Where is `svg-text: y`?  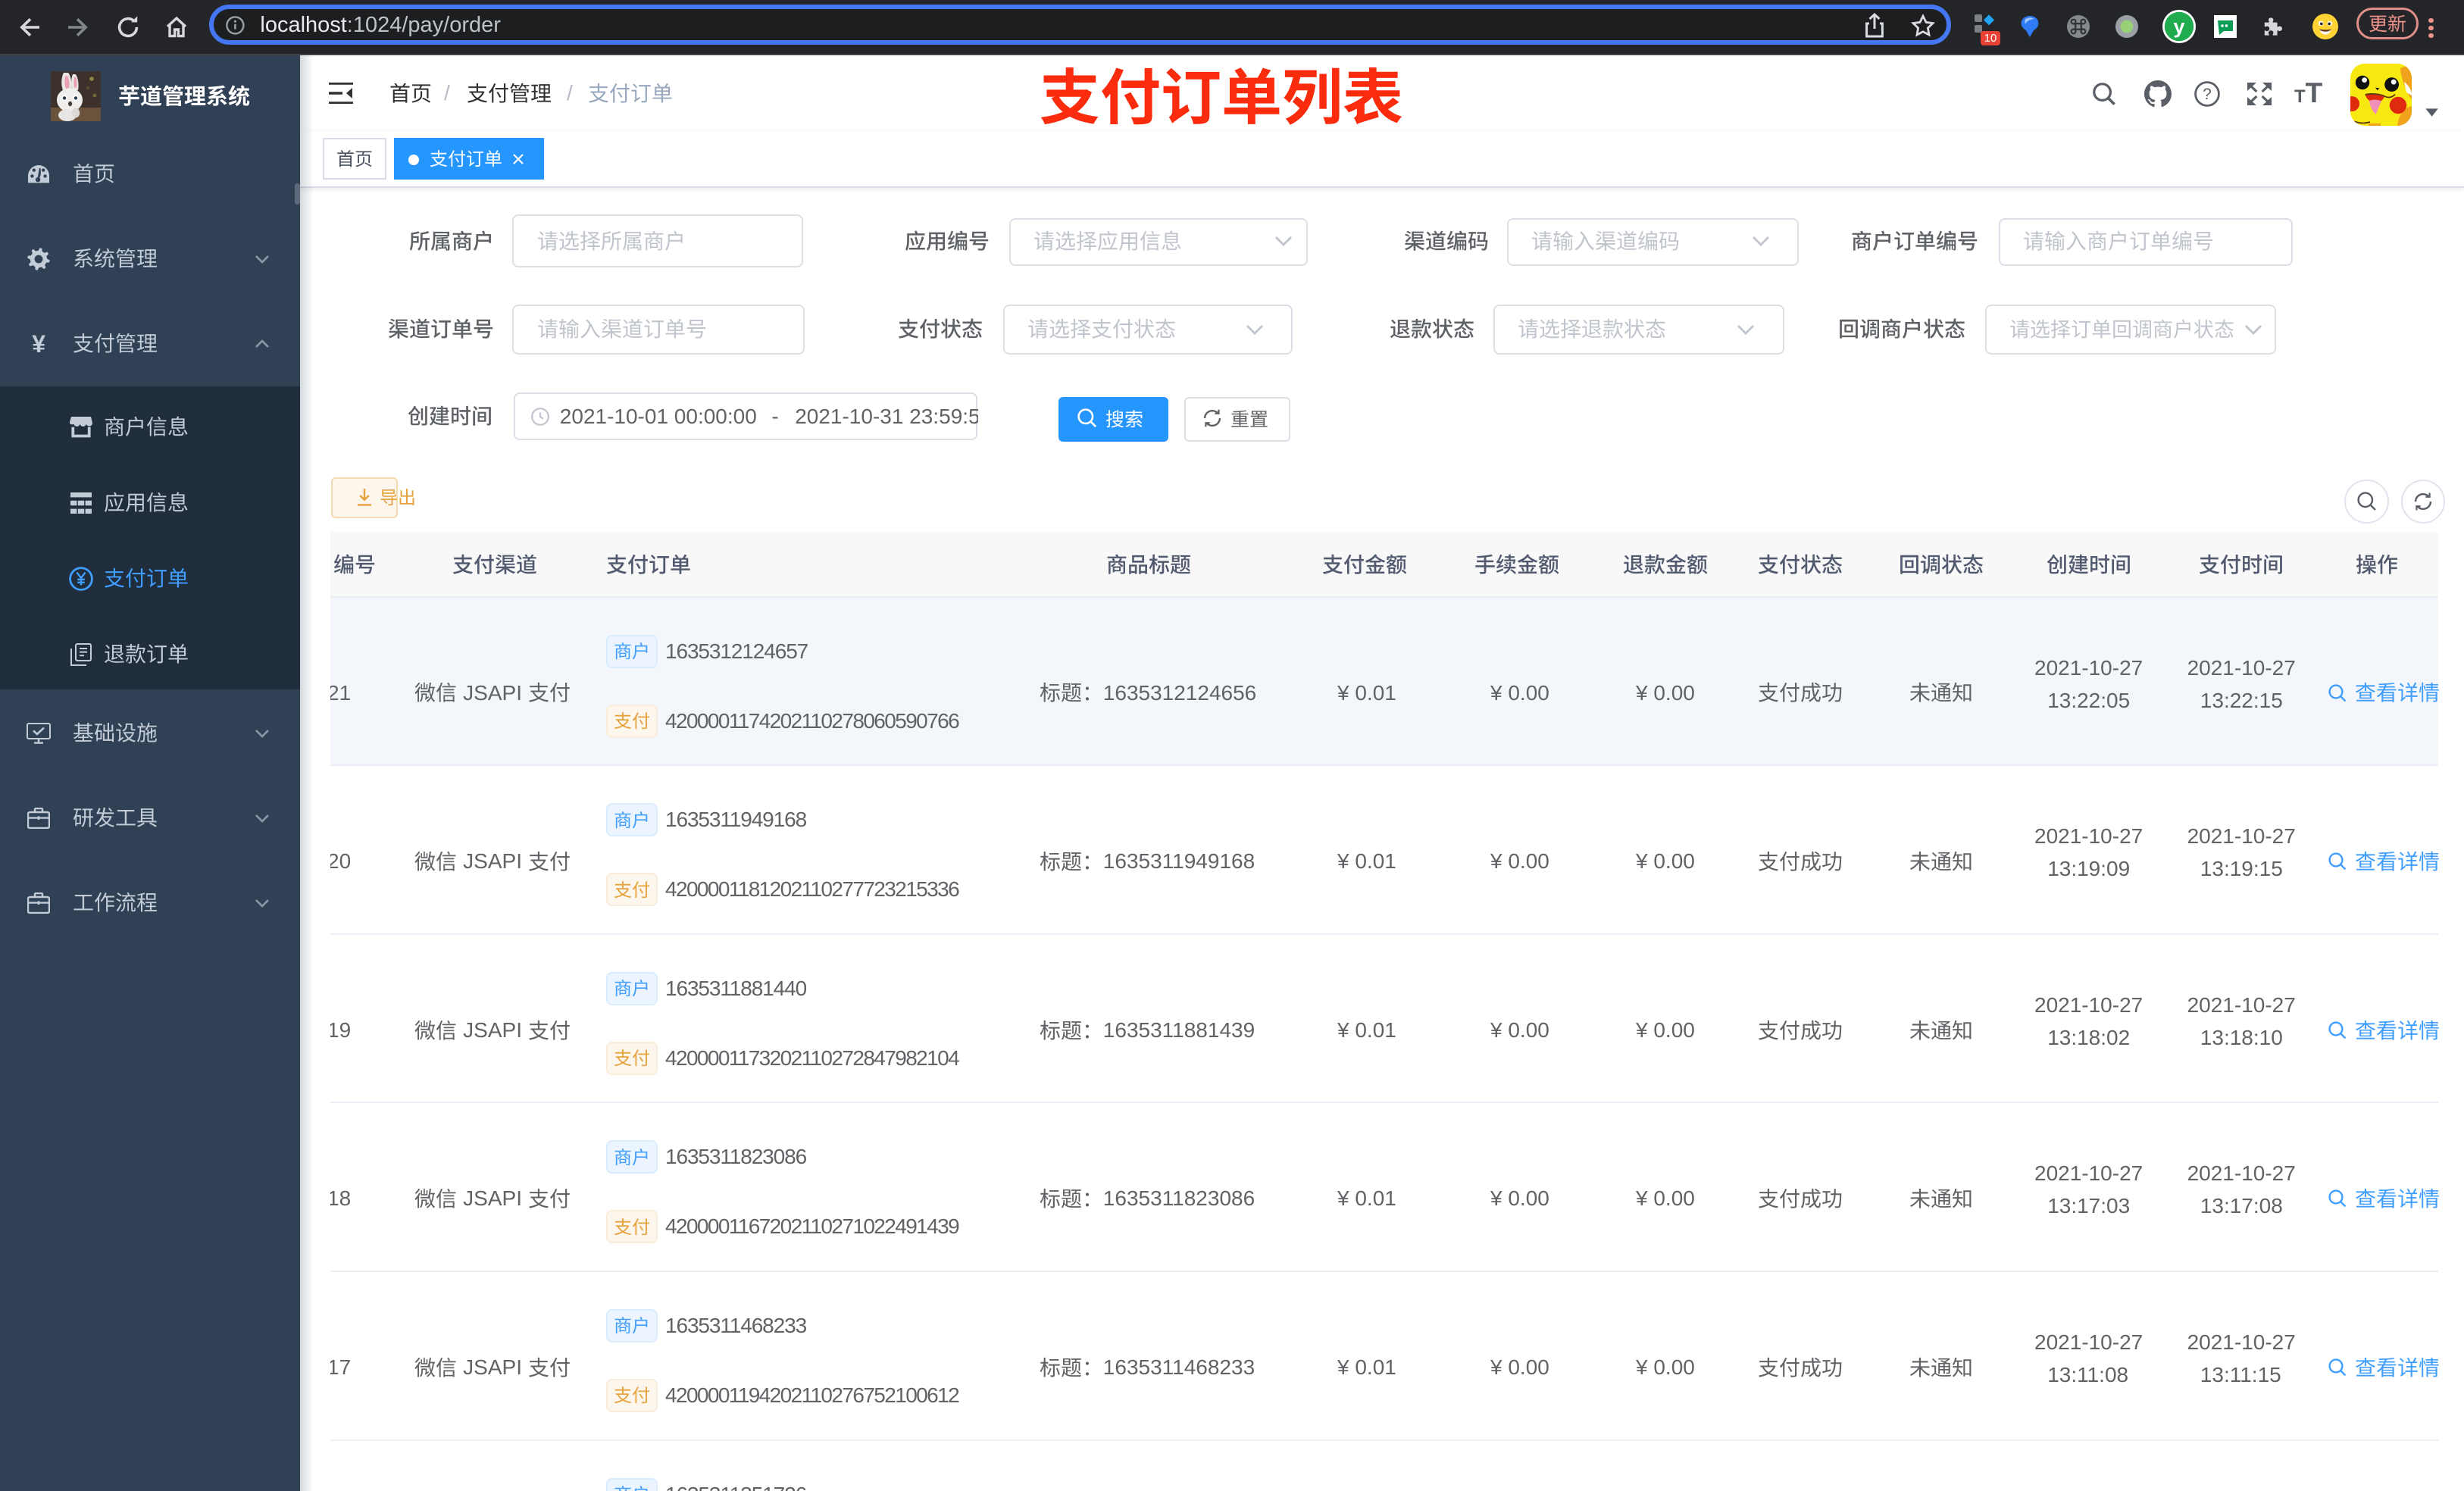
svg-text: y is located at coordinates (2178, 27).